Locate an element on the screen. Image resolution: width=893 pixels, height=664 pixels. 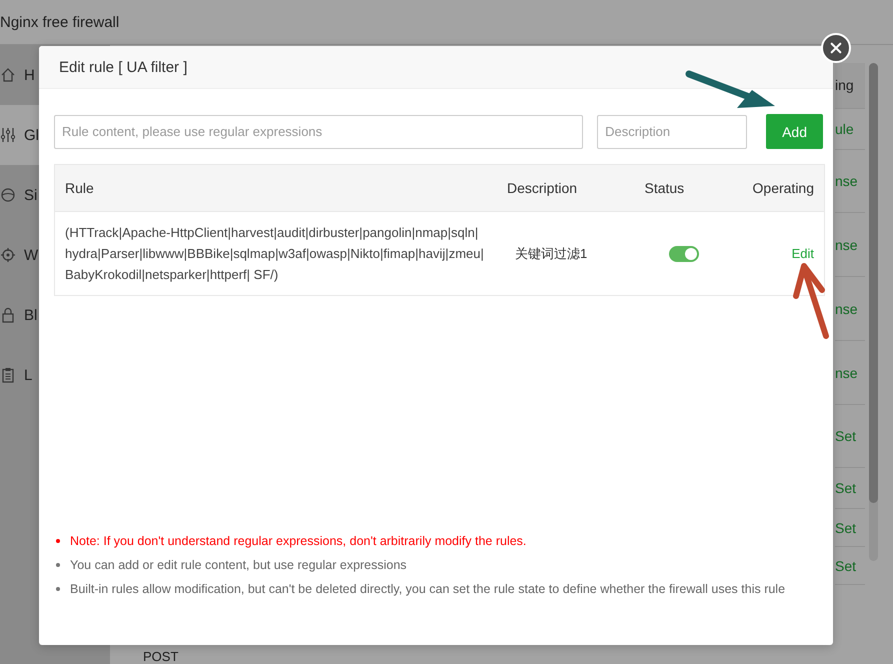
footer-text: POST is located at coordinates (160, 656).